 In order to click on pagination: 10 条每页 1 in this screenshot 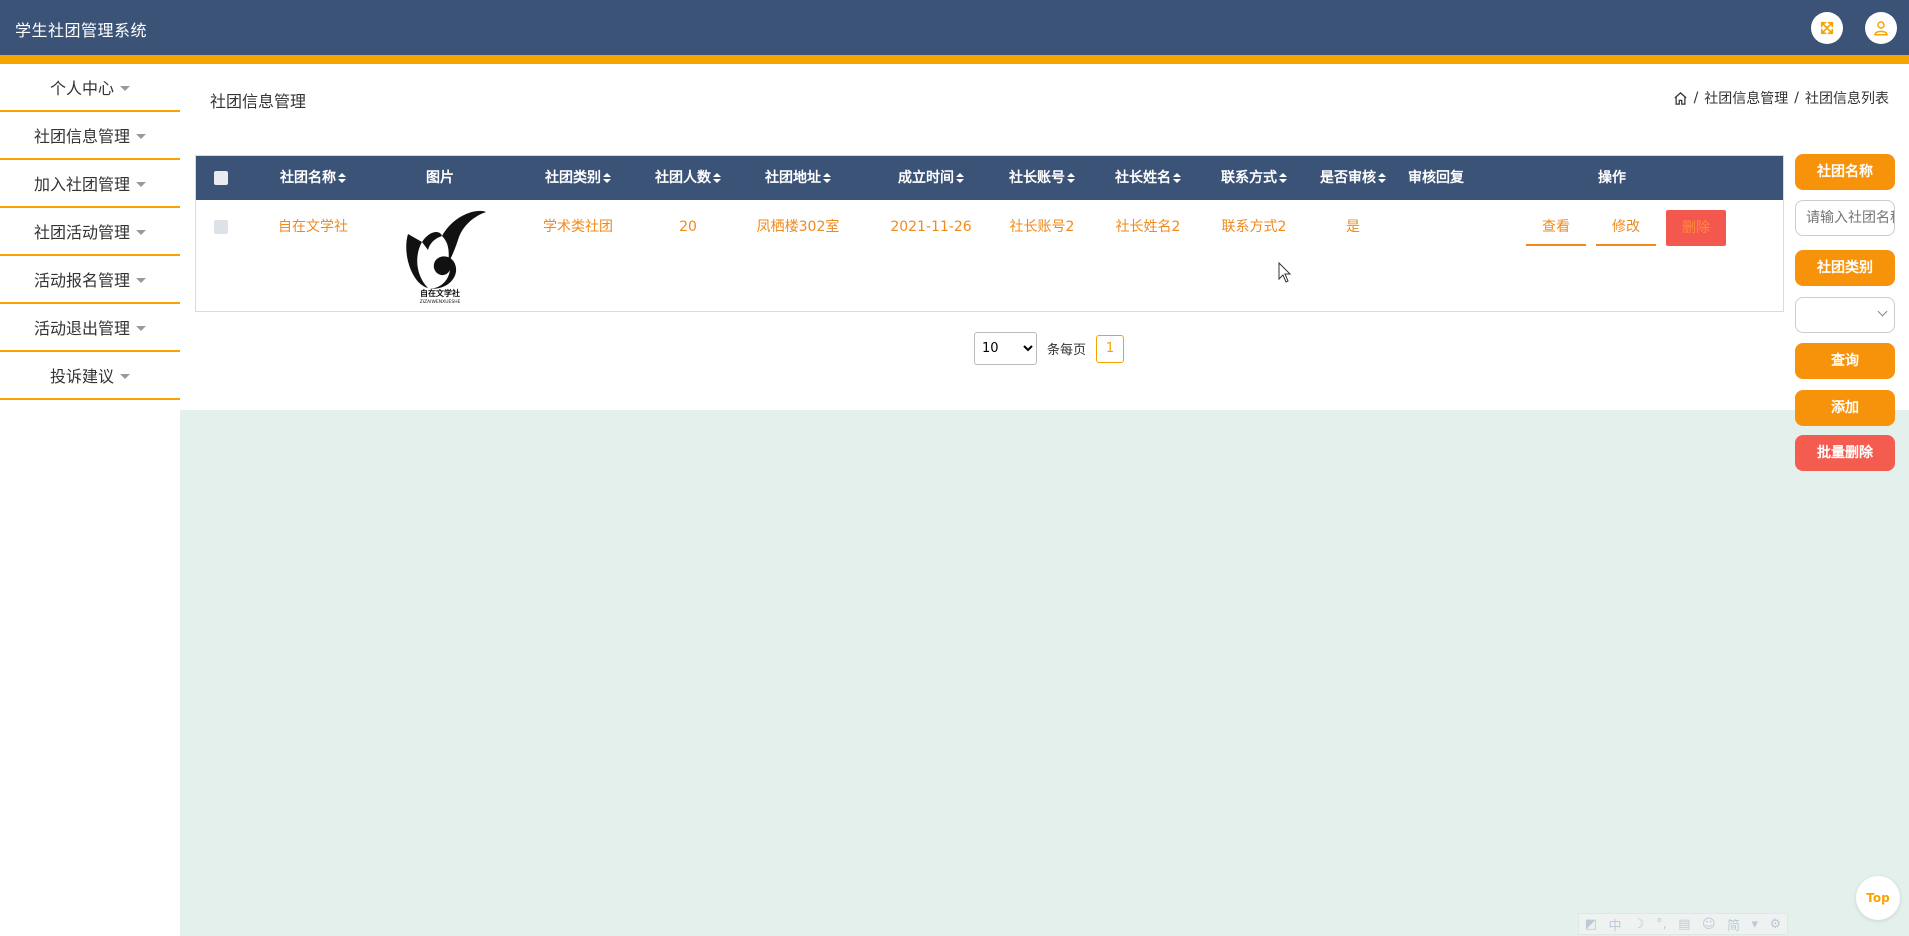, I will do `click(1049, 348)`.